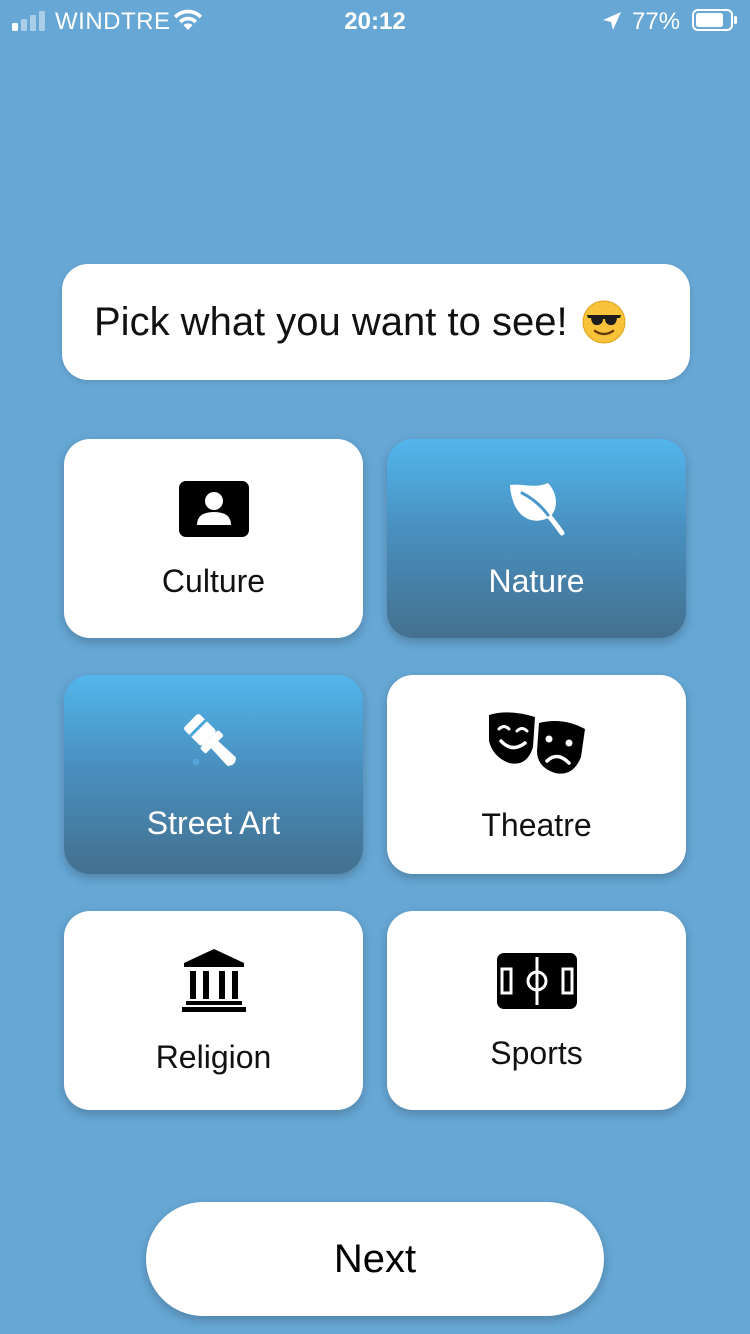 The image size is (750, 1334). What do you see at coordinates (213, 538) in the screenshot?
I see `category-tile-culture: Culture` at bounding box center [213, 538].